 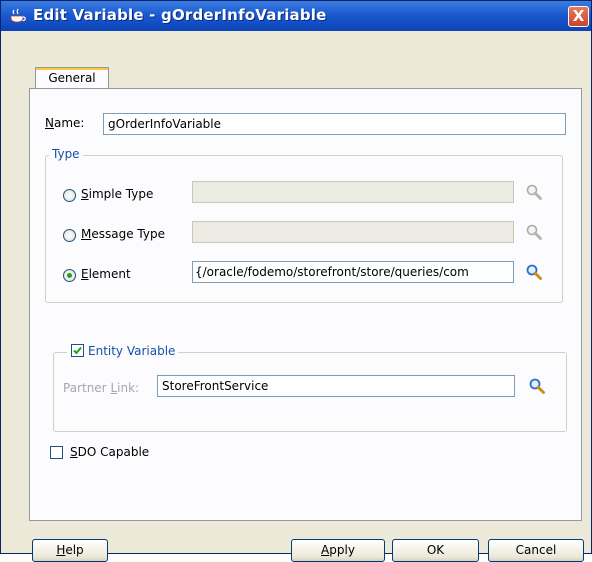 I want to click on coffee-cup-icon, so click(x=18, y=15).